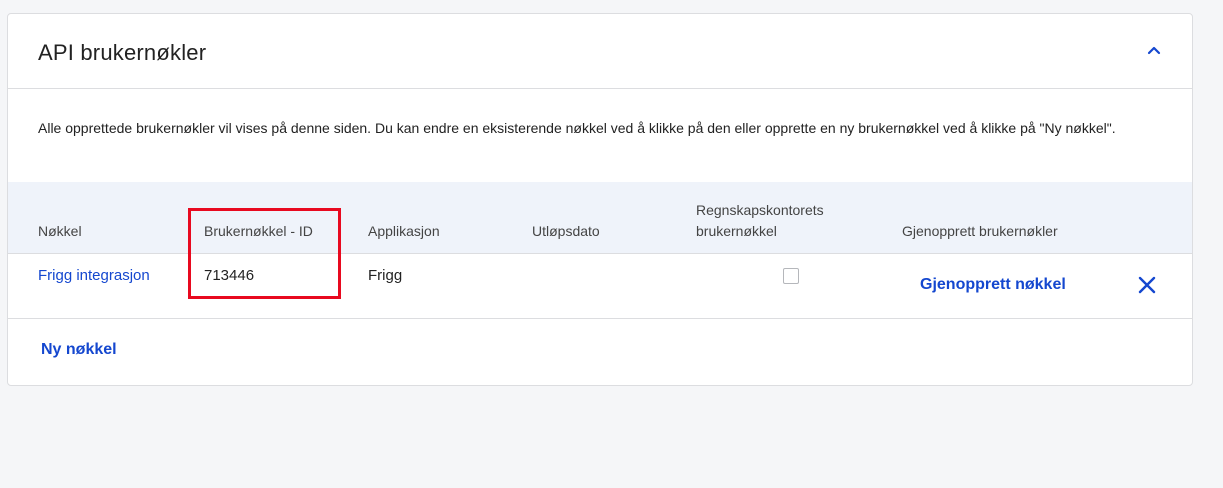 This screenshot has width=1223, height=488. I want to click on card-header: API brukernøkler, so click(600, 51).